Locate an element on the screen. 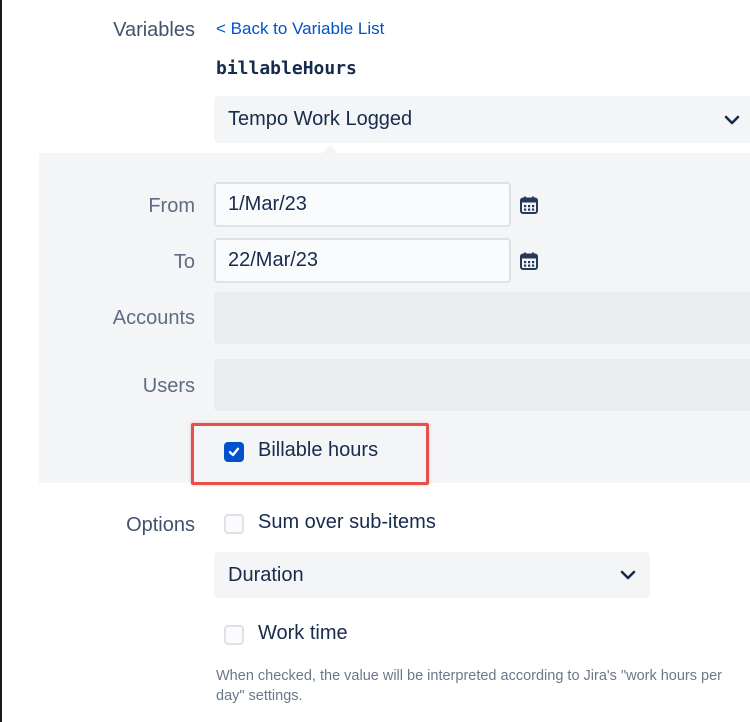 Image resolution: width=750 pixels, height=722 pixels. format-select: Duration is located at coordinates (432, 575).